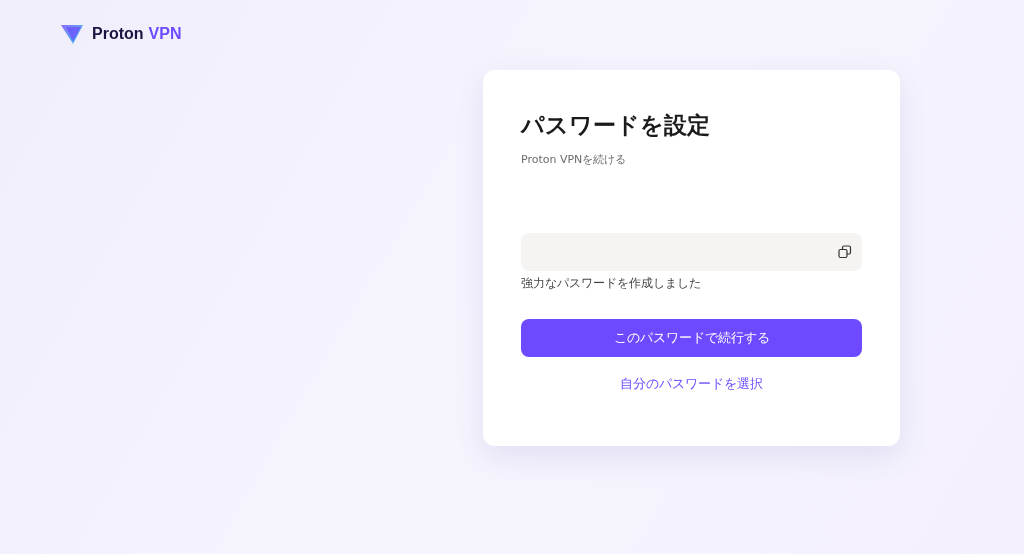  Describe the element at coordinates (691, 252) in the screenshot. I see `password-field` at that location.